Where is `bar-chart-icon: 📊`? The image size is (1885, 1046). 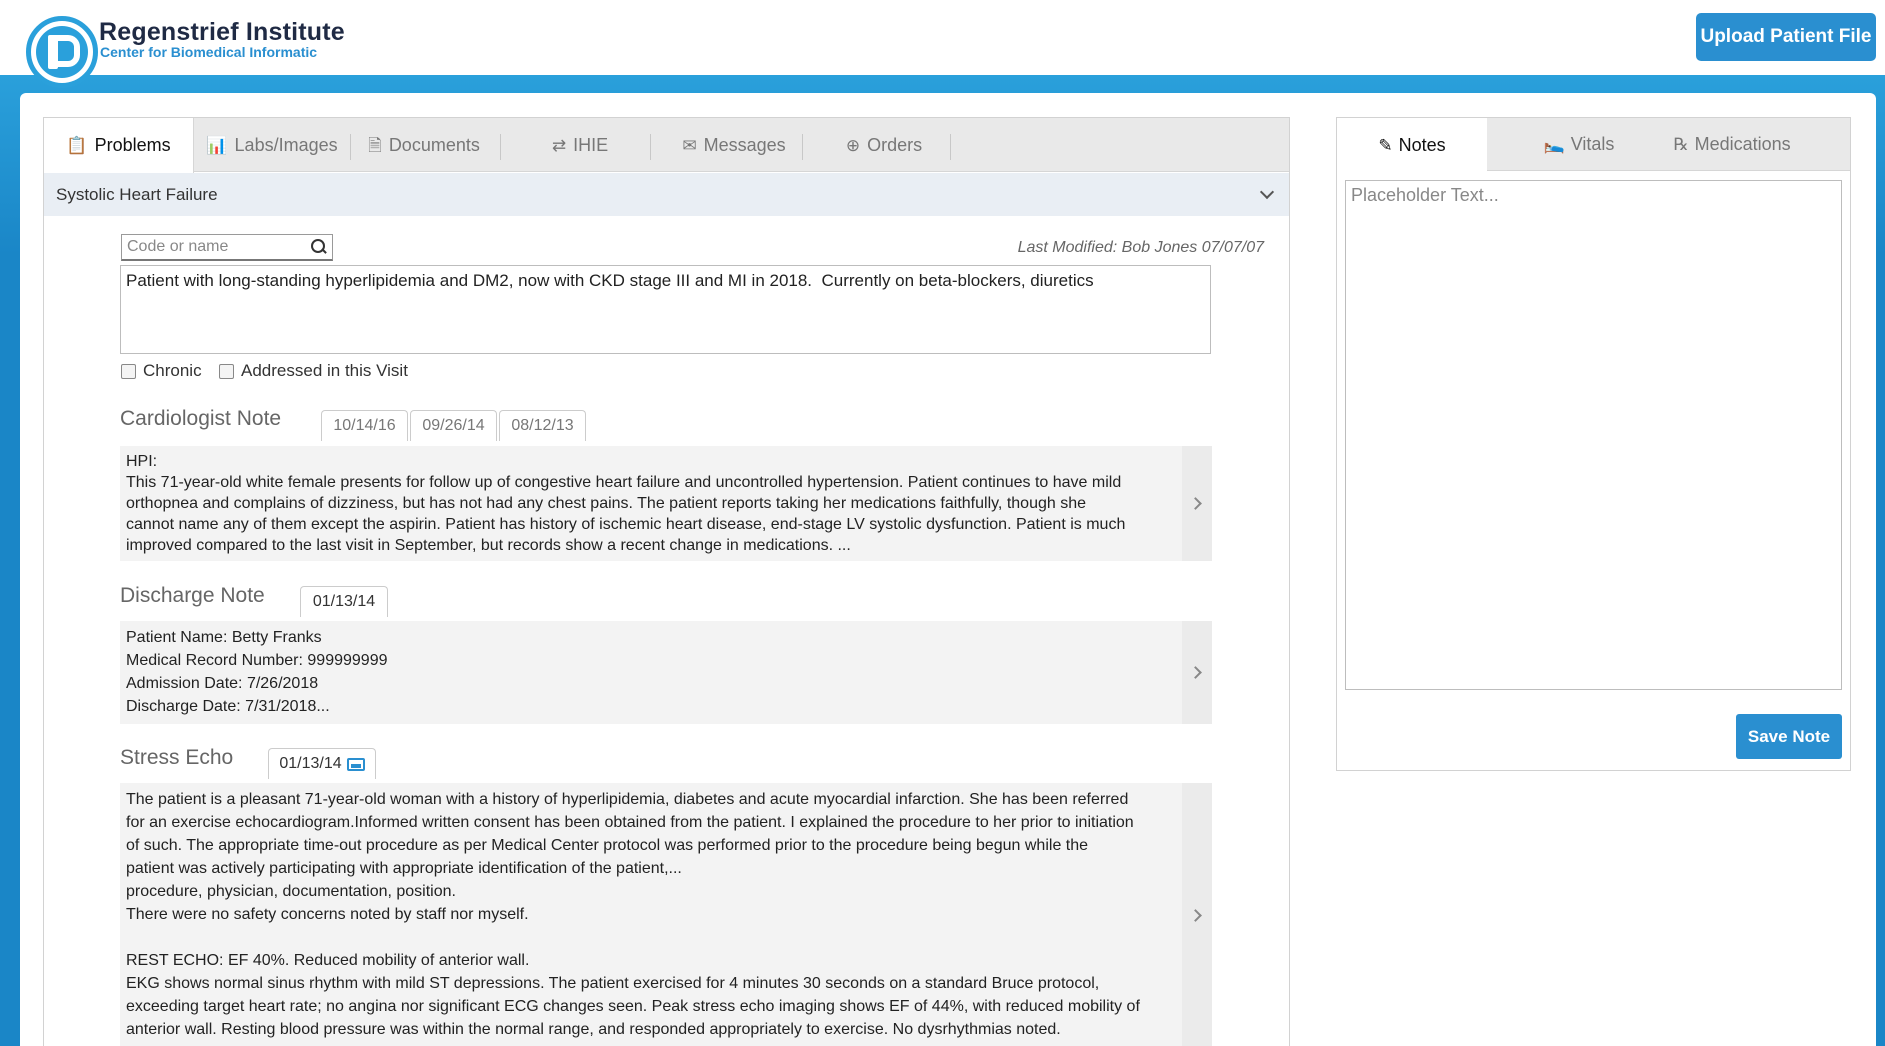 bar-chart-icon: 📊 is located at coordinates (217, 145).